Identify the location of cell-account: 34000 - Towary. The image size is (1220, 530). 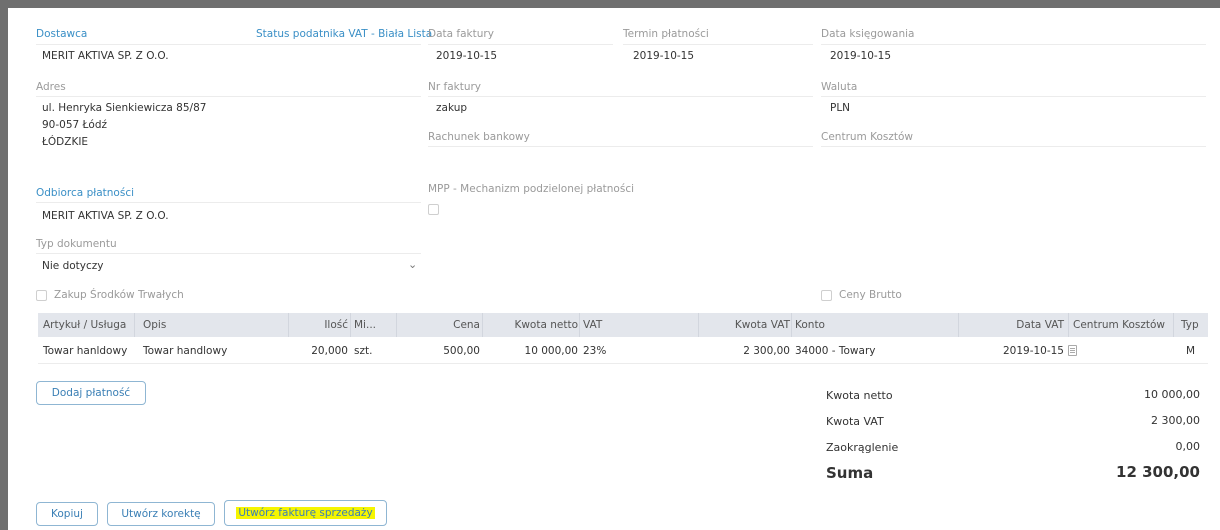
(835, 351).